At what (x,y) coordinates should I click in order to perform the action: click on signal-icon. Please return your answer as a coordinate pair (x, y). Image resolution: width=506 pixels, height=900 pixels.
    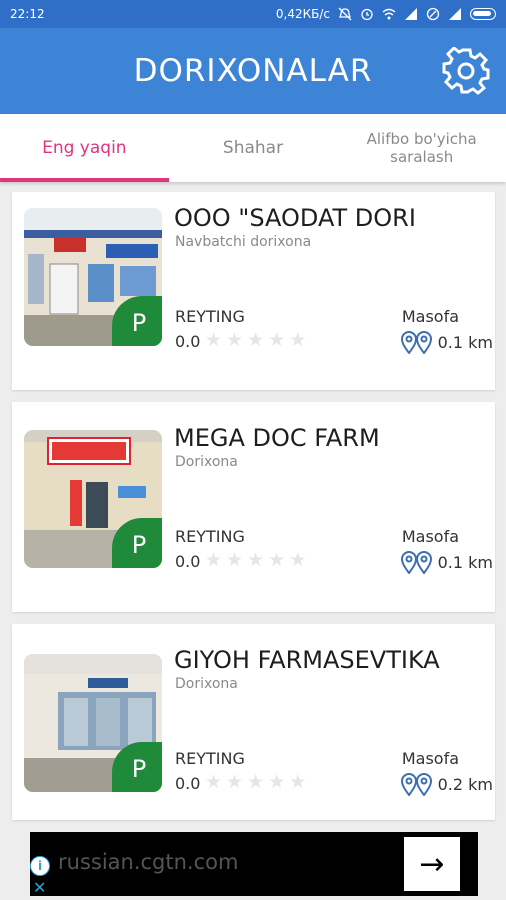
    Looking at the image, I should click on (411, 14).